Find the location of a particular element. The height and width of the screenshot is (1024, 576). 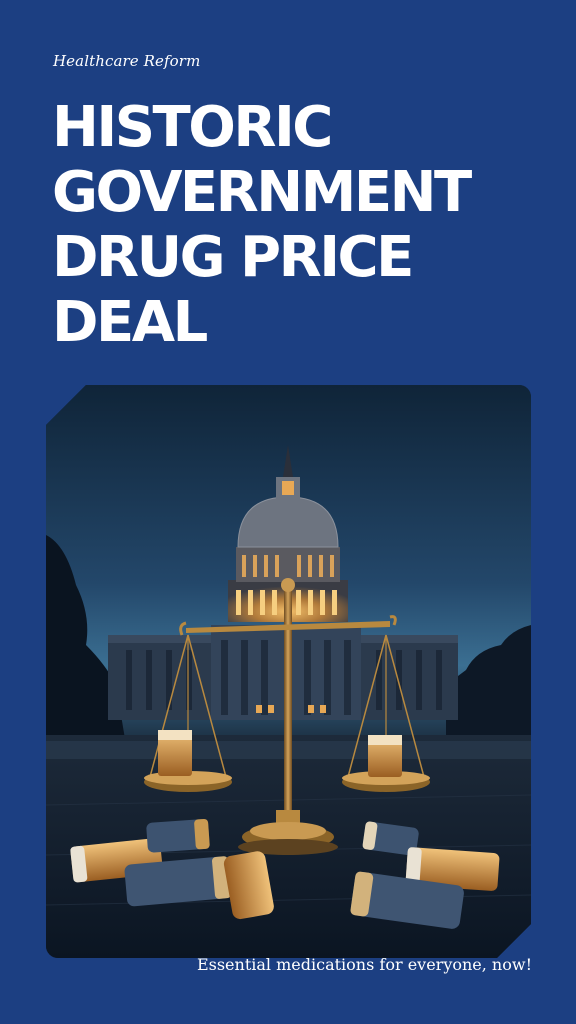

headline-line-3: DRUG PRICE is located at coordinates (233, 257).